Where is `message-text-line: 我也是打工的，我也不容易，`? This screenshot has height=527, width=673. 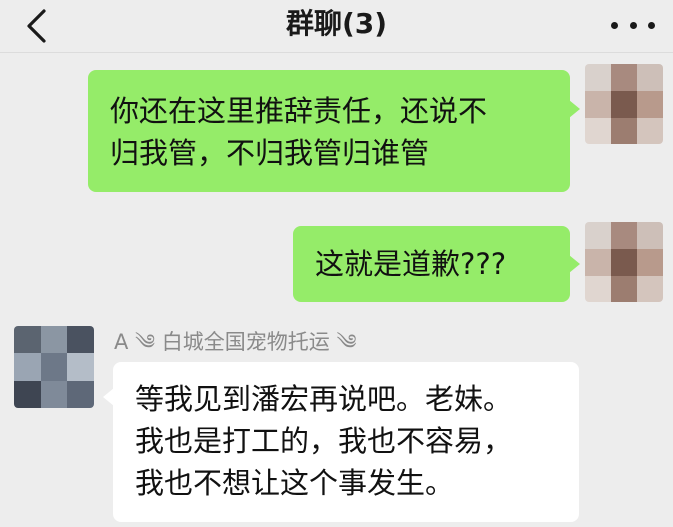
message-text-line: 我也是打工的，我也不容易， is located at coordinates (324, 441).